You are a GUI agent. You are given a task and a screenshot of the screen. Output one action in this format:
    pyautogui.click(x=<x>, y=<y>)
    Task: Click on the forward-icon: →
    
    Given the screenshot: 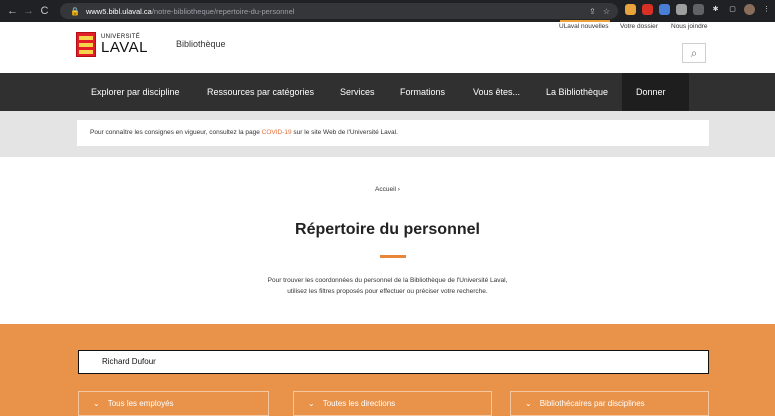 What is the action you would take?
    pyautogui.click(x=28, y=11)
    